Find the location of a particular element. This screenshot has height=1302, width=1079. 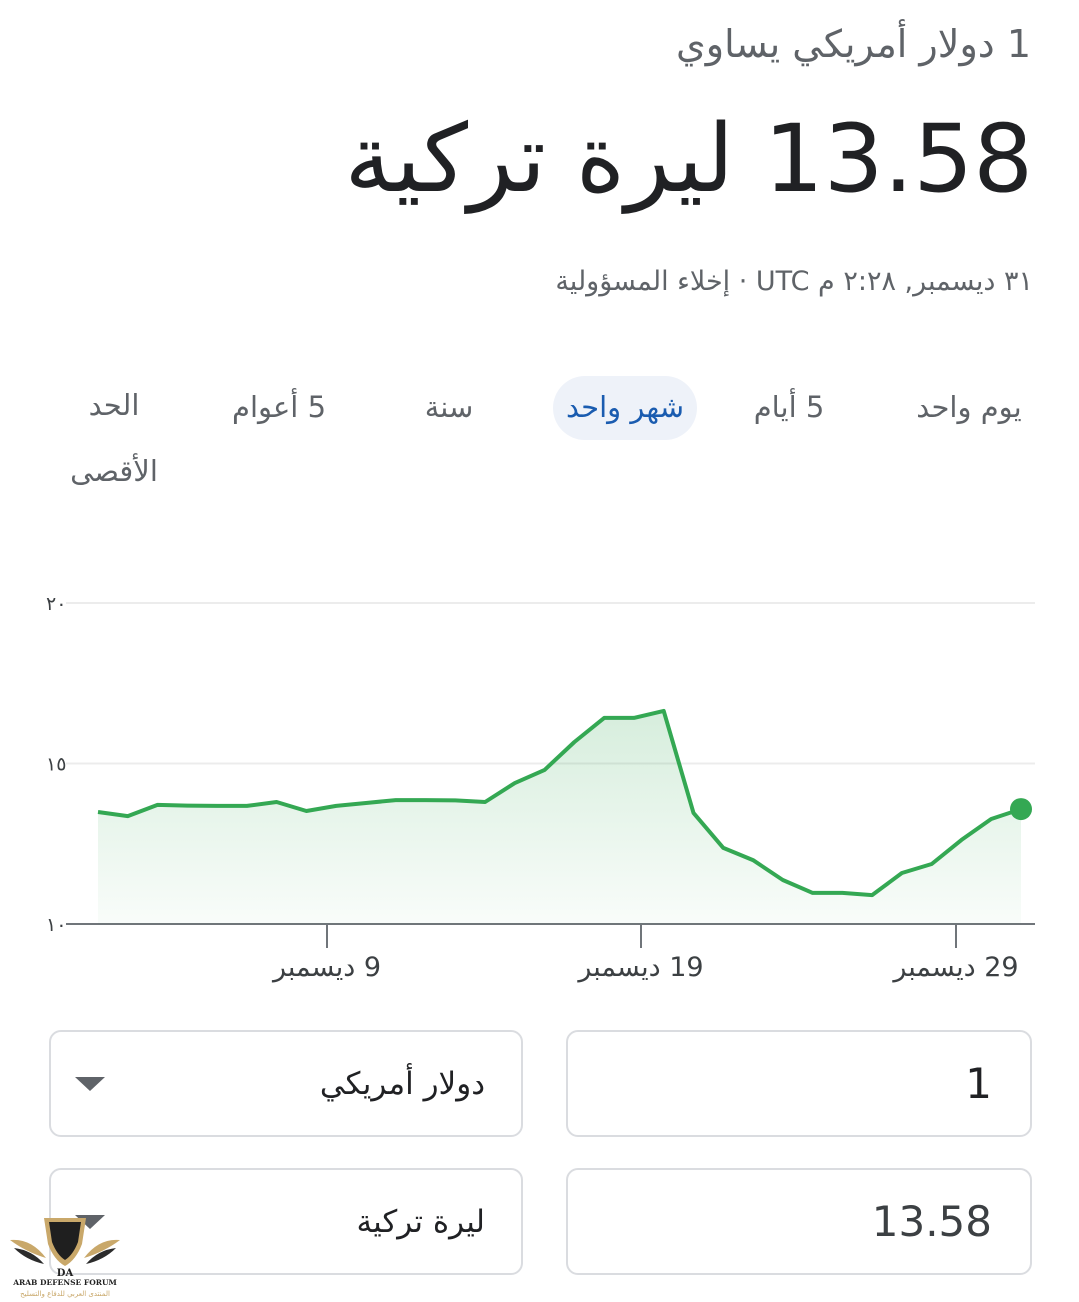

svg-text: المنتدى العربي للدفاع والتسليح is located at coordinates (65, 1294).